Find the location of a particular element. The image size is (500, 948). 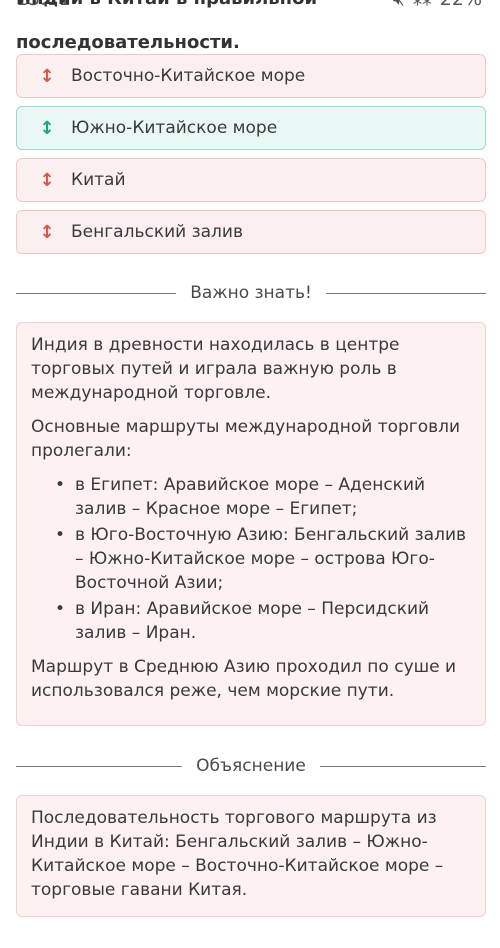

battery-level: 22% is located at coordinates (461, 5).